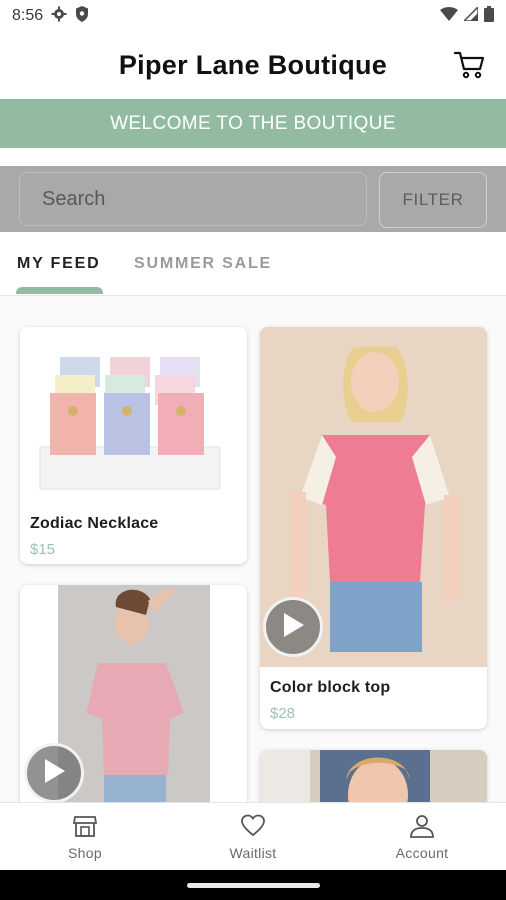  Describe the element at coordinates (58, 264) in the screenshot. I see `tab-my-feed: MY FEED` at that location.